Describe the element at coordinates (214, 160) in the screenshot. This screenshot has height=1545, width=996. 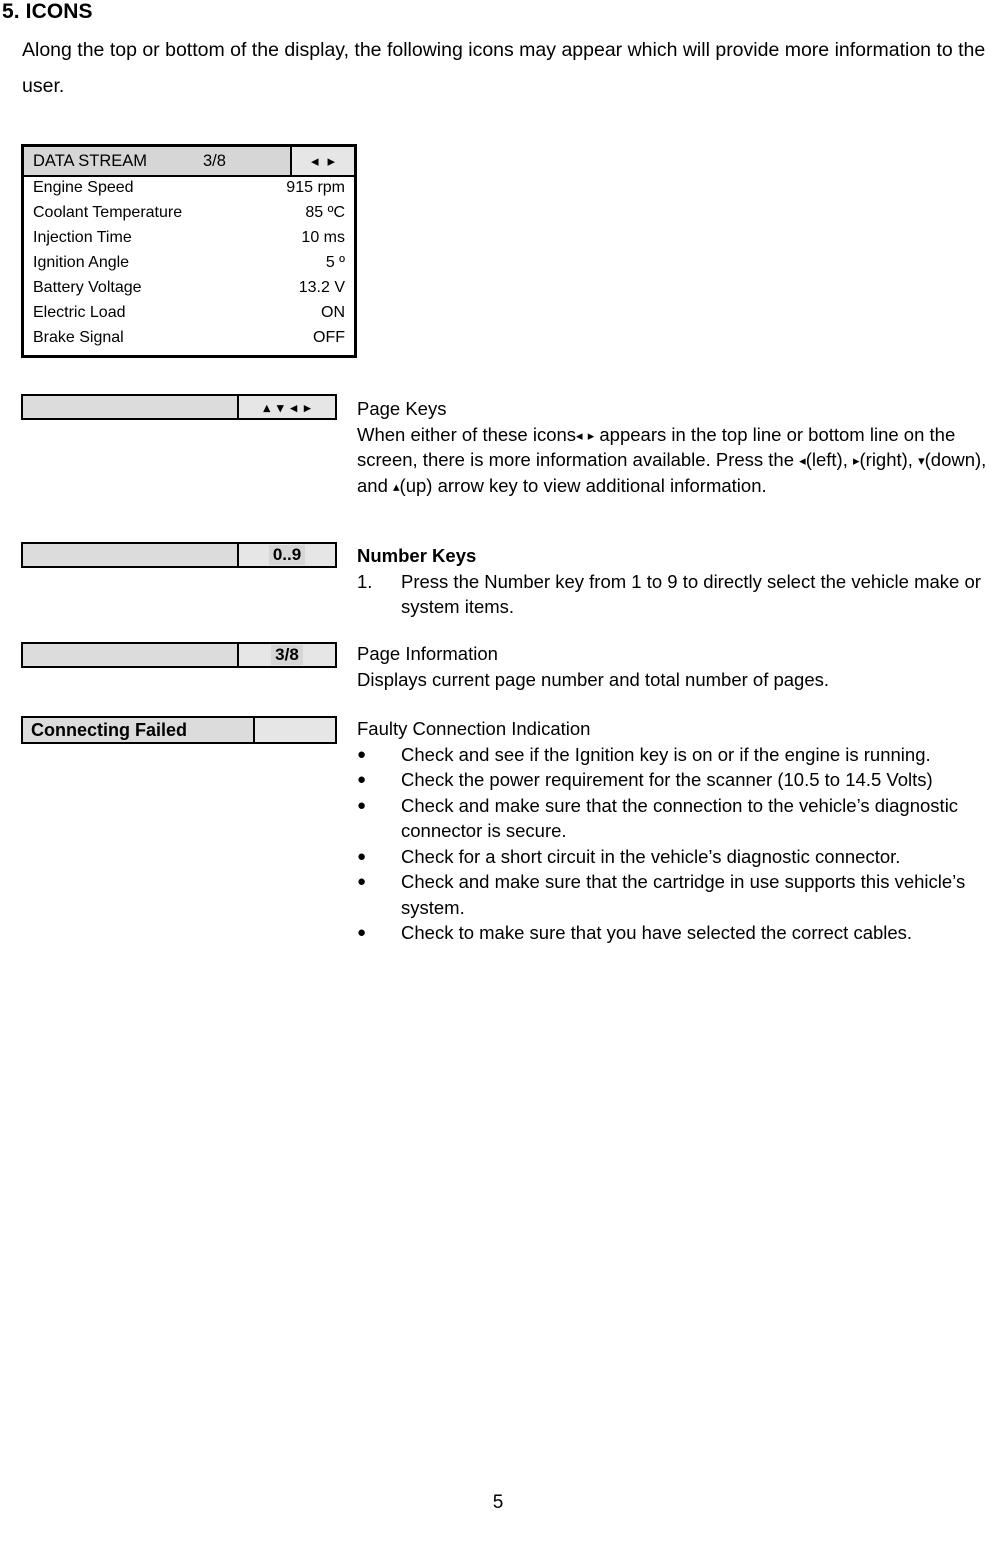
I see `data-stream-page-indicator: 3/8` at that location.